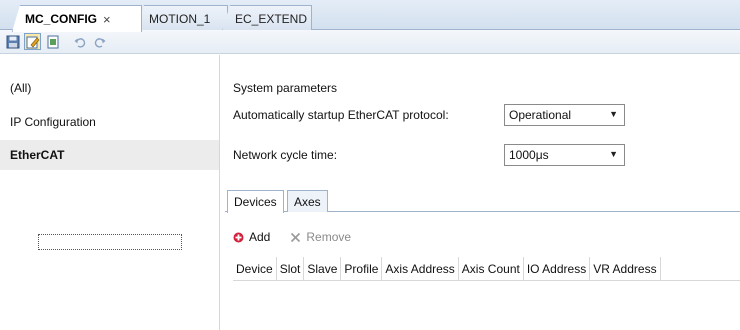 This screenshot has height=330, width=740. I want to click on focus-rectangle, so click(110, 242).